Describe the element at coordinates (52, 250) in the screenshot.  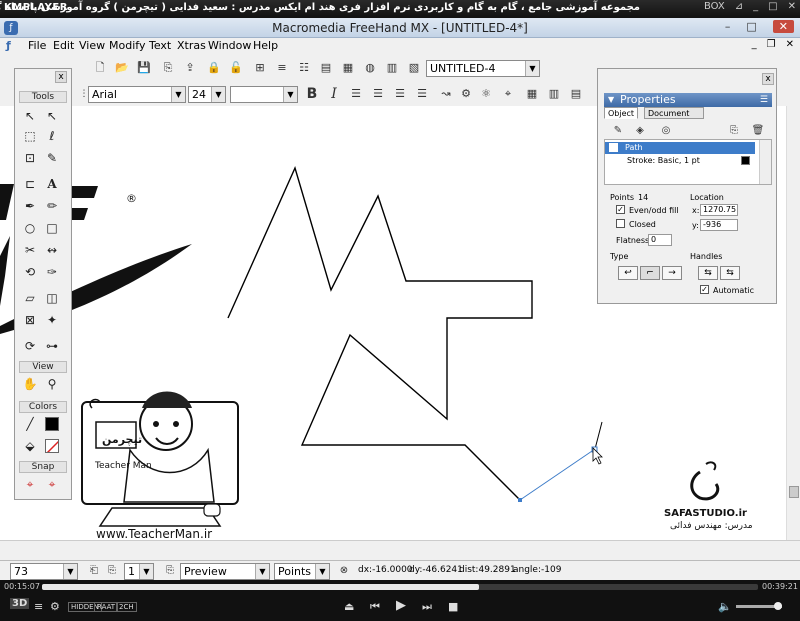
I see `freeform-tool-icon: ↭` at that location.